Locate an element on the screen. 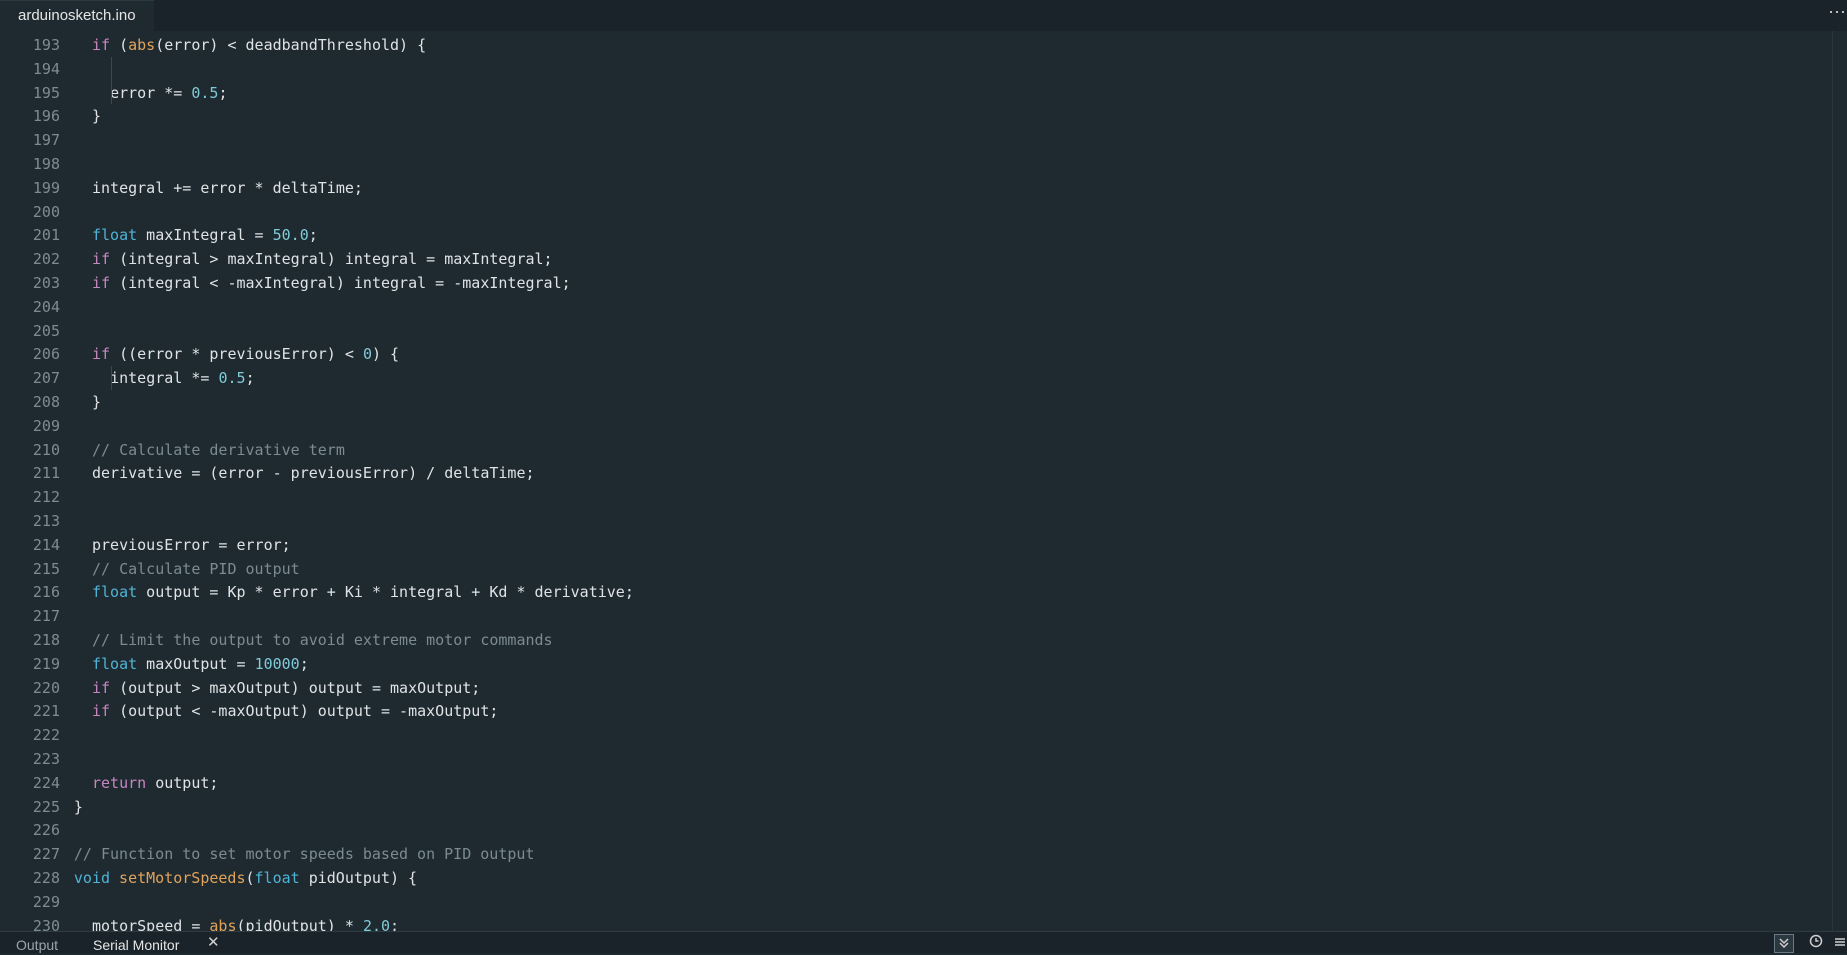 The image size is (1847, 955). tab-serial-monitor: Serial Monitor is located at coordinates (136, 945).